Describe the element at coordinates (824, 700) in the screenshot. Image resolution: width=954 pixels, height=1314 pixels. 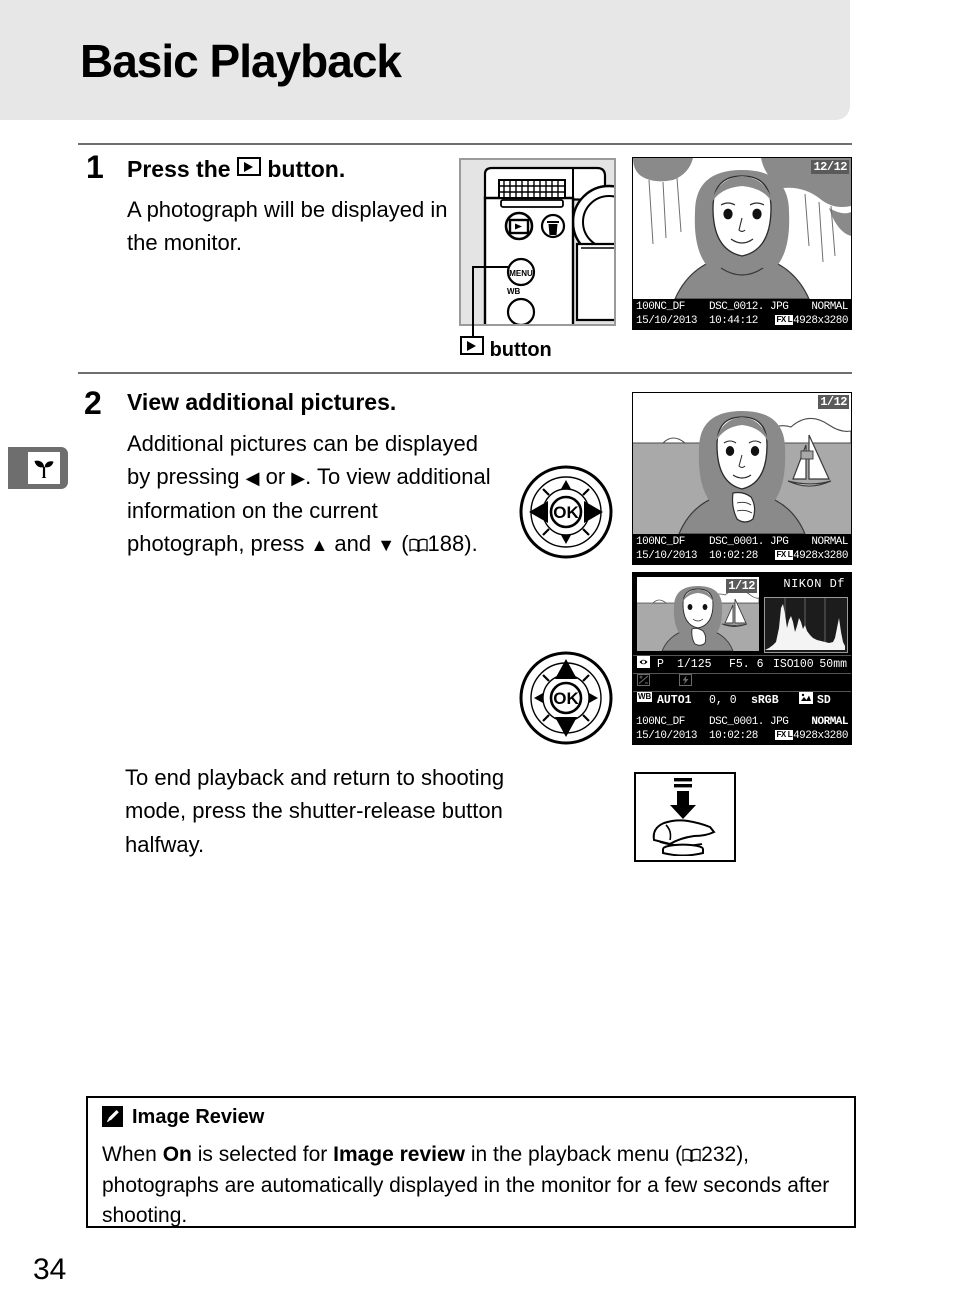
I see `lcd3-picture-control: SD` at that location.